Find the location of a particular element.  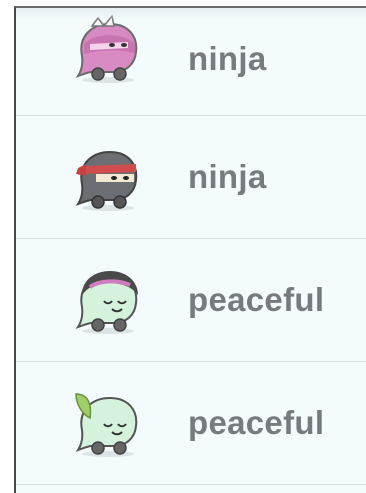

peaceful-leaf-waze-icon is located at coordinates (106, 425).